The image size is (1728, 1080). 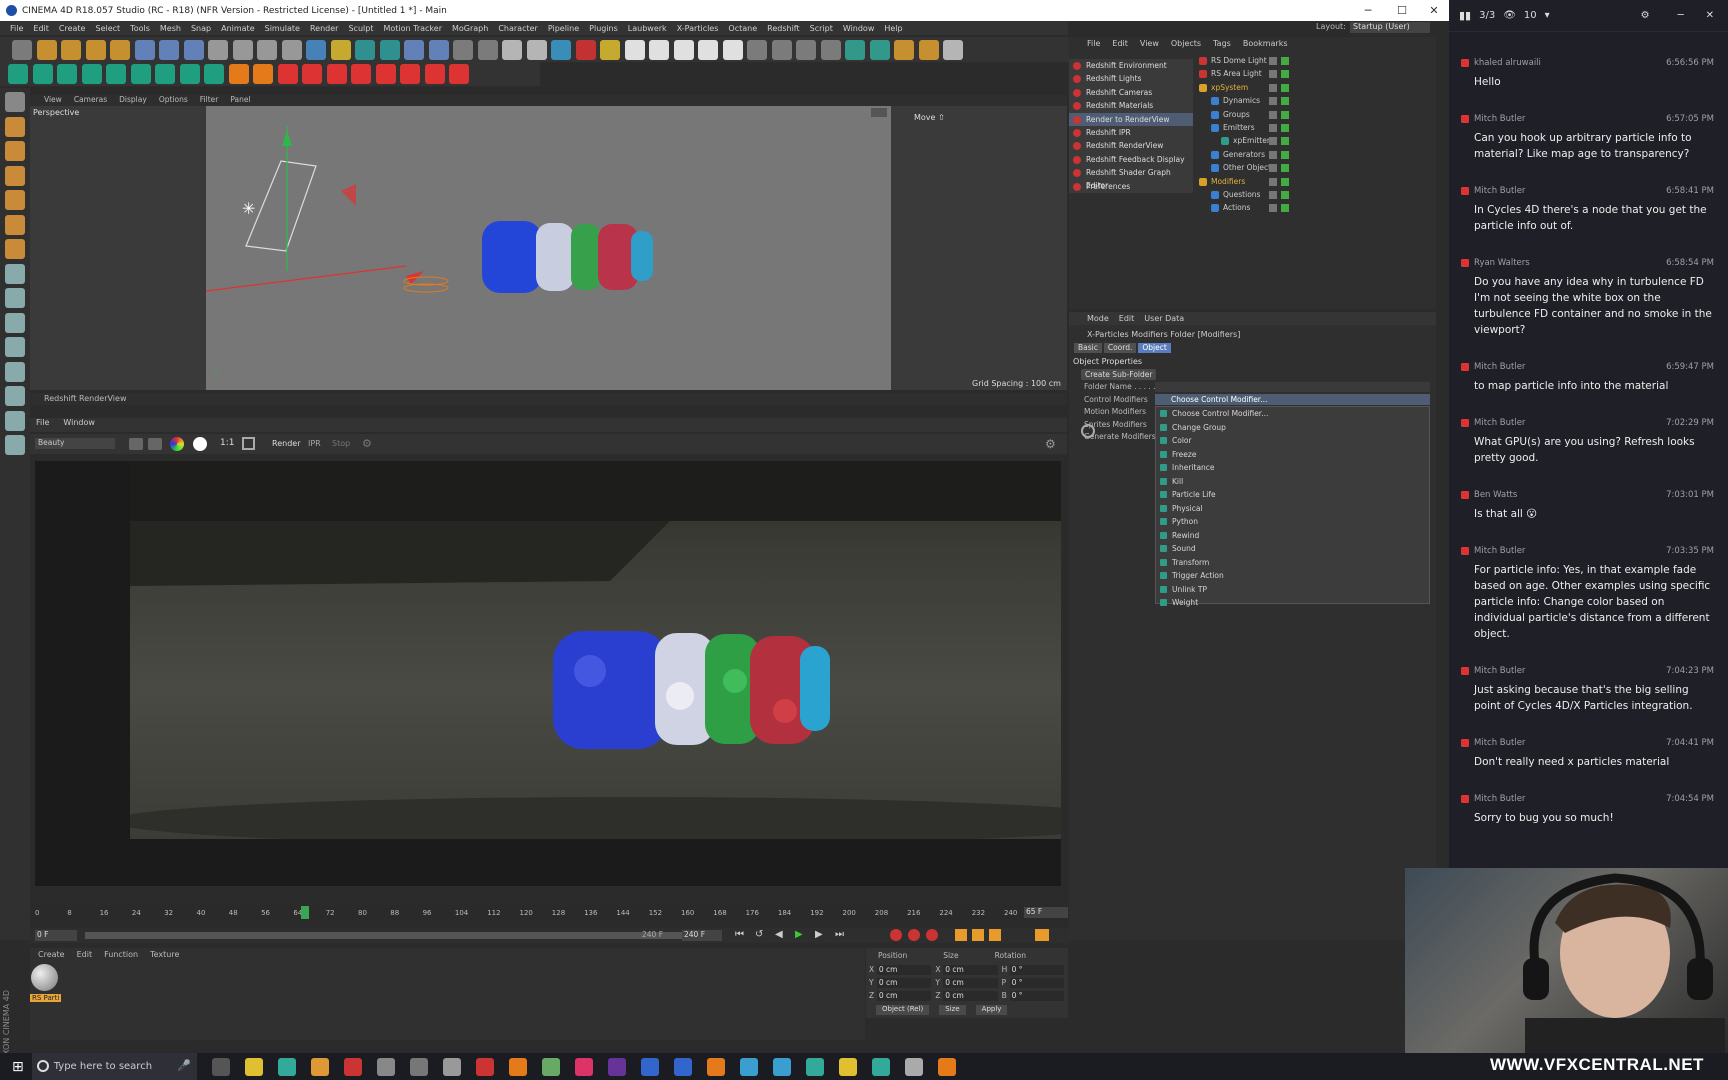 What do you see at coordinates (1292, 576) in the screenshot?
I see `modifier-option-trigger-action: Trigger Action` at bounding box center [1292, 576].